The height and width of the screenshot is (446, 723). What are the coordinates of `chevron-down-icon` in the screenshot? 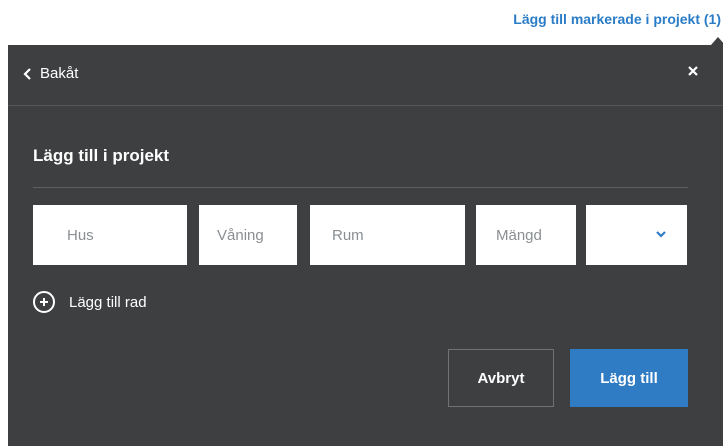 It's located at (661, 234).